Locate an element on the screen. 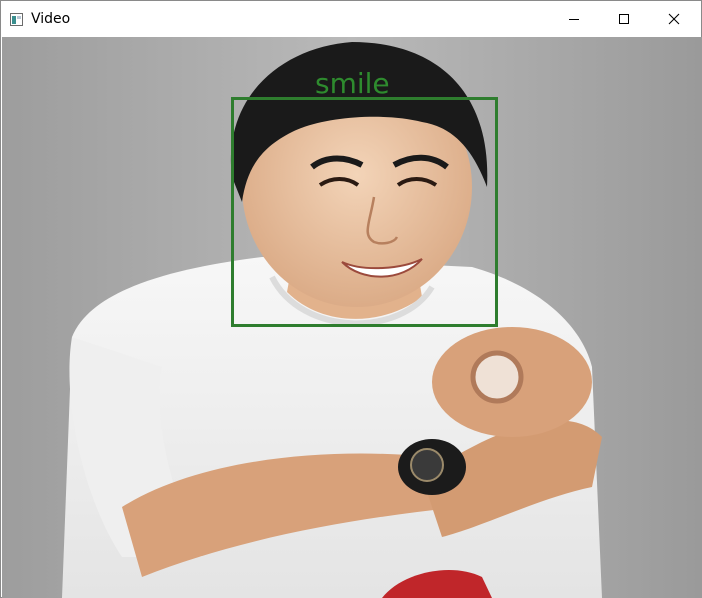  close-icon is located at coordinates (674, 19).